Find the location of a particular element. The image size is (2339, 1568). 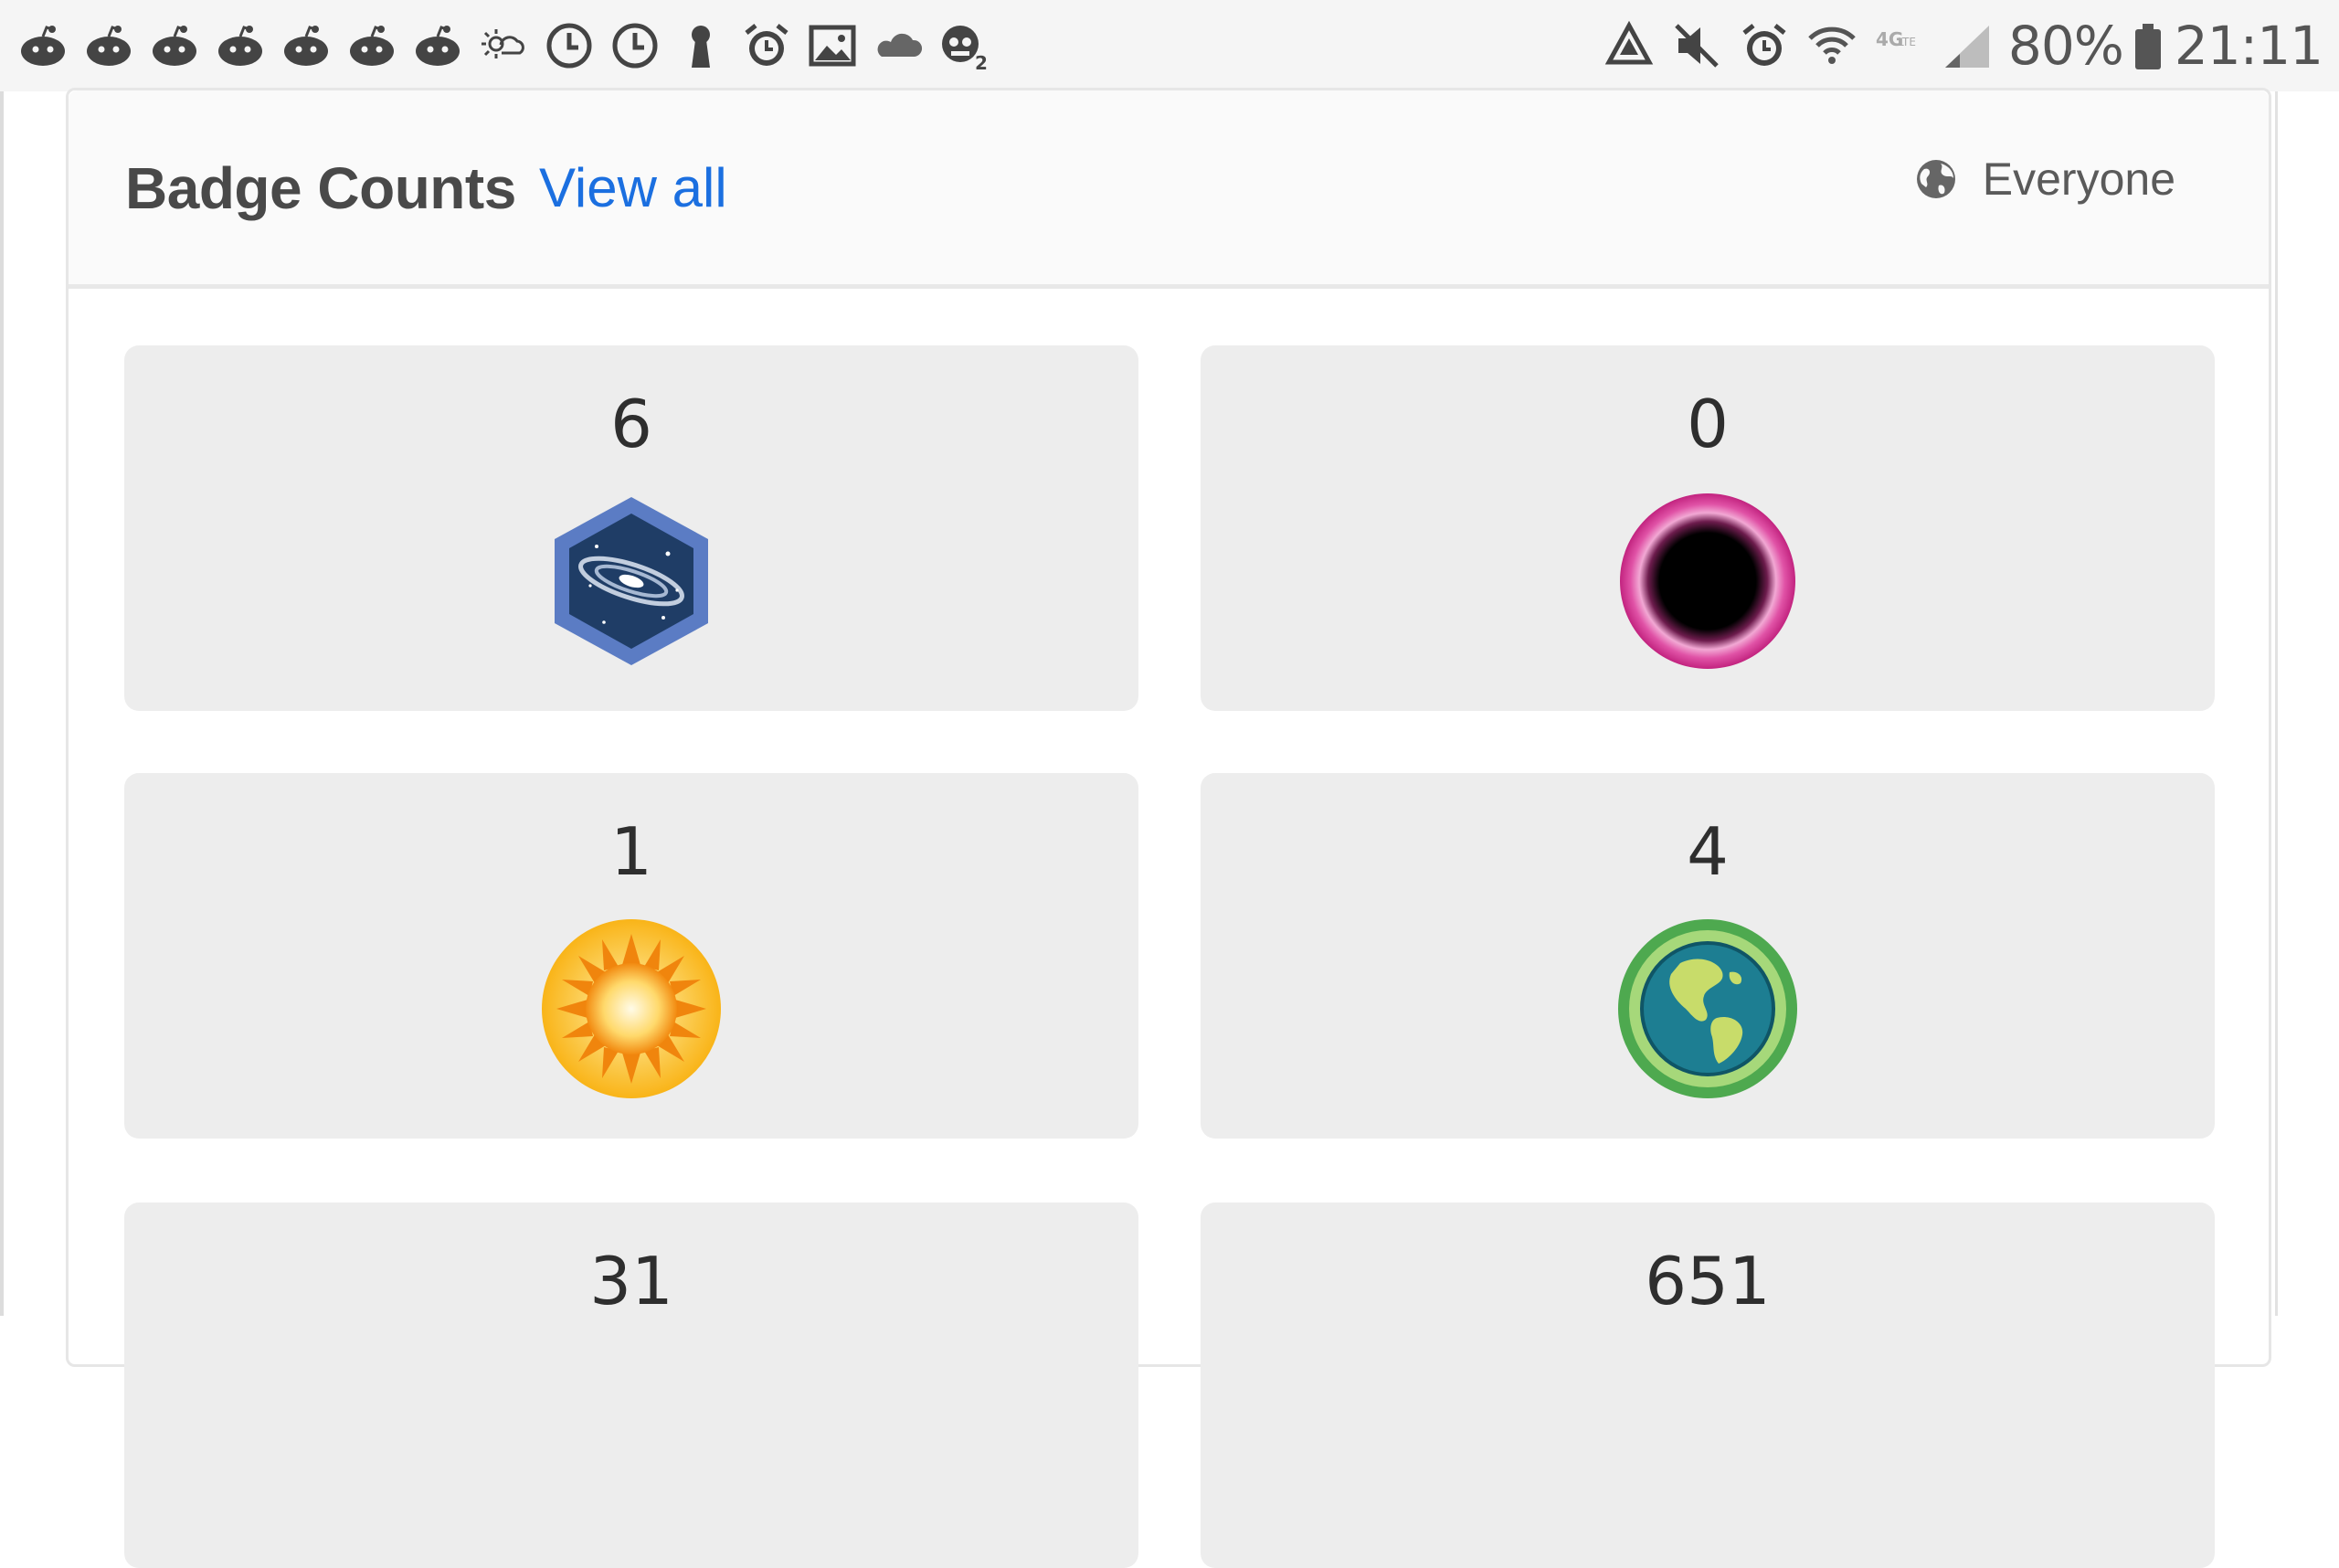

audience-label: Everyone is located at coordinates (2079, 180).